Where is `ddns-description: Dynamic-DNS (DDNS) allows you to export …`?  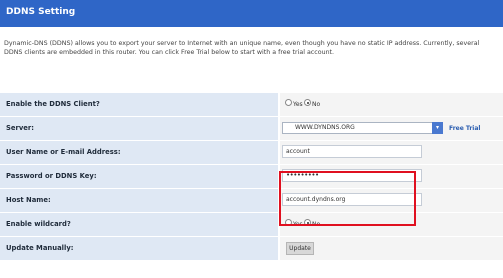
ddns-description: Dynamic-DNS (DDNS) allows you to export … is located at coordinates (242, 48).